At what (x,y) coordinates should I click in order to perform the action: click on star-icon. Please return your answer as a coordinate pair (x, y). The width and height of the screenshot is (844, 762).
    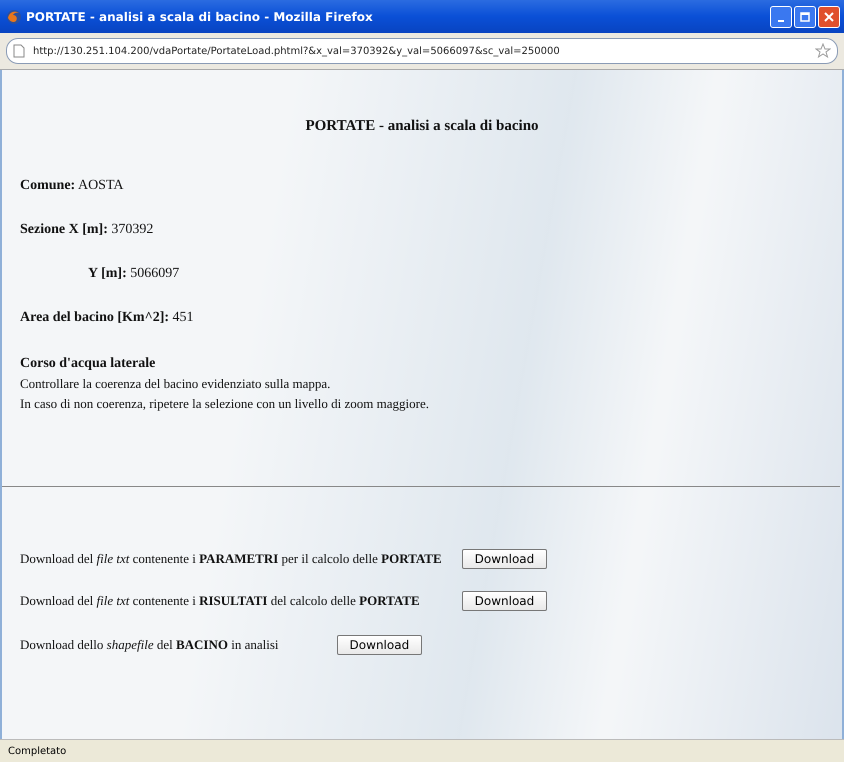
    Looking at the image, I should click on (823, 51).